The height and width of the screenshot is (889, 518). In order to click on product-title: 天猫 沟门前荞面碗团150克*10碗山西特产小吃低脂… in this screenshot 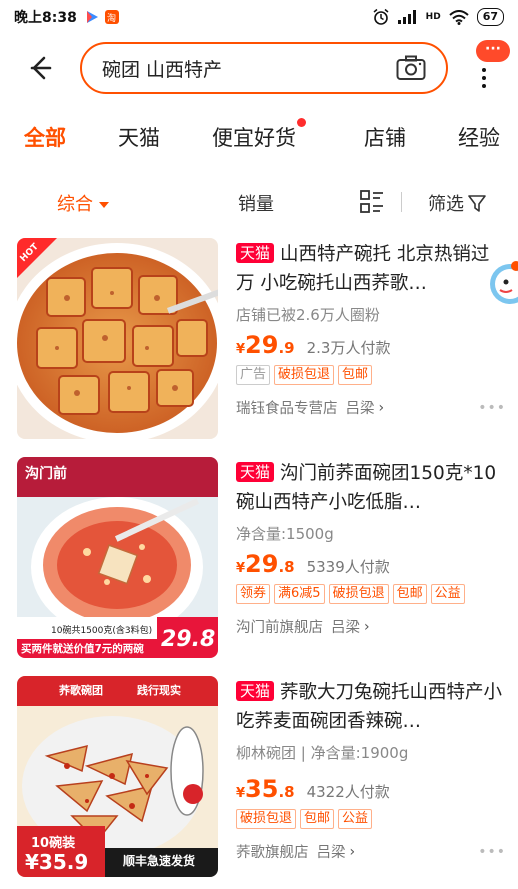, I will do `click(371, 488)`.